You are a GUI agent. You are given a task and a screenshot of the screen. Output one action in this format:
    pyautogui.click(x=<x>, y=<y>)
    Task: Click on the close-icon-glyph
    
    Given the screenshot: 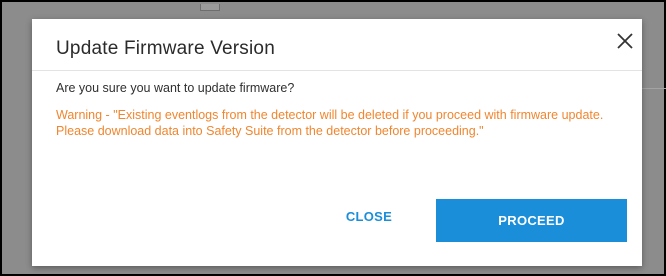 What is the action you would take?
    pyautogui.click(x=625, y=41)
    